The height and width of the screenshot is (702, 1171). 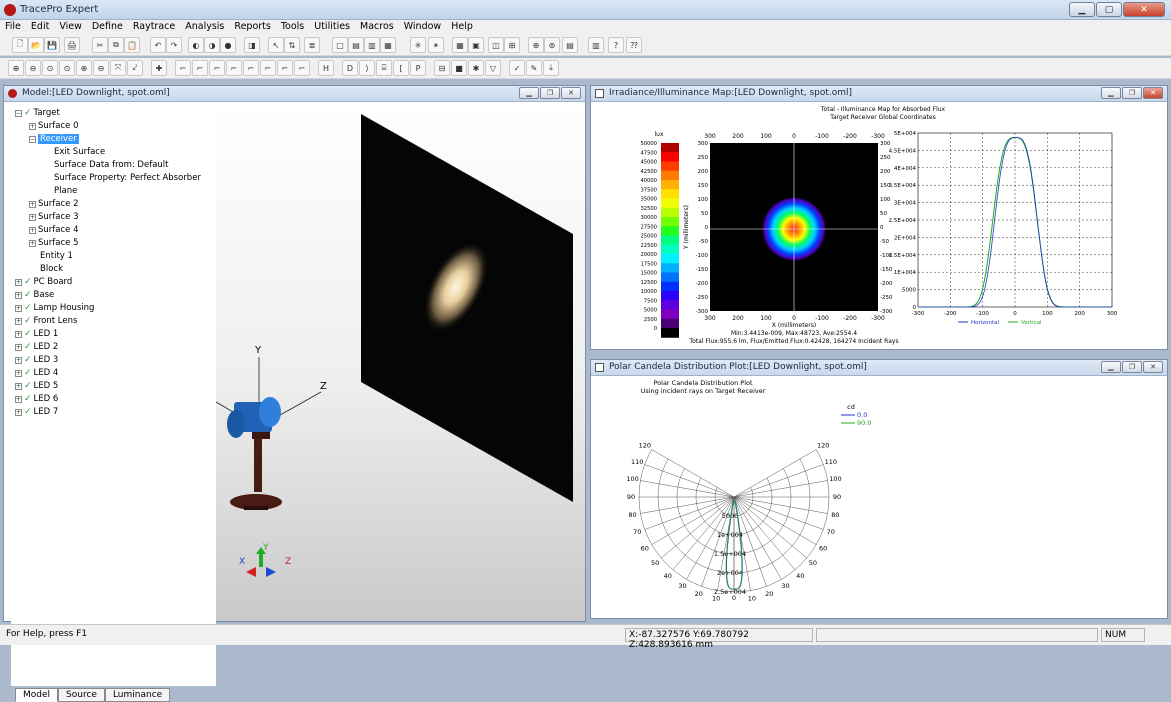 What do you see at coordinates (367, 68) in the screenshot?
I see `view-toolbar-button-20-icon: ⟩` at bounding box center [367, 68].